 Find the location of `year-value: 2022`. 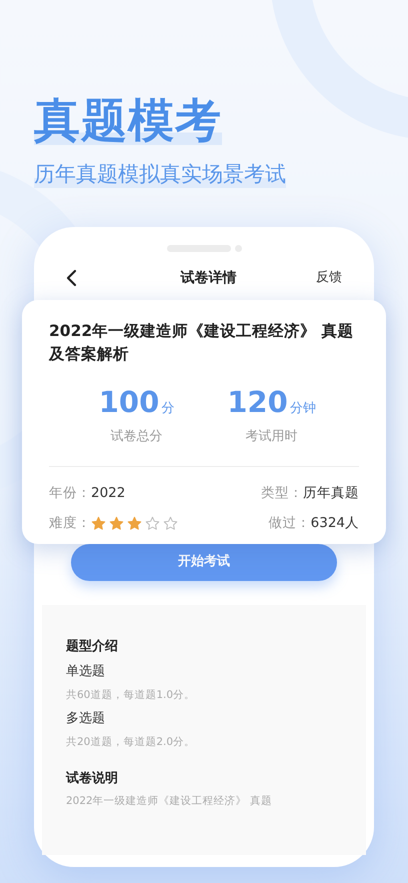

year-value: 2022 is located at coordinates (108, 493).